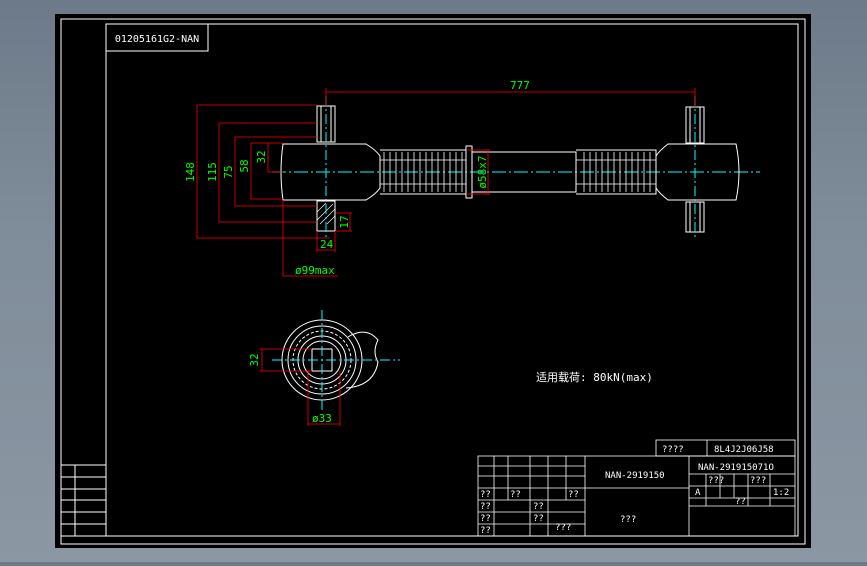  I want to click on tb-doc-code: 8L4J2J06J58, so click(744, 450).